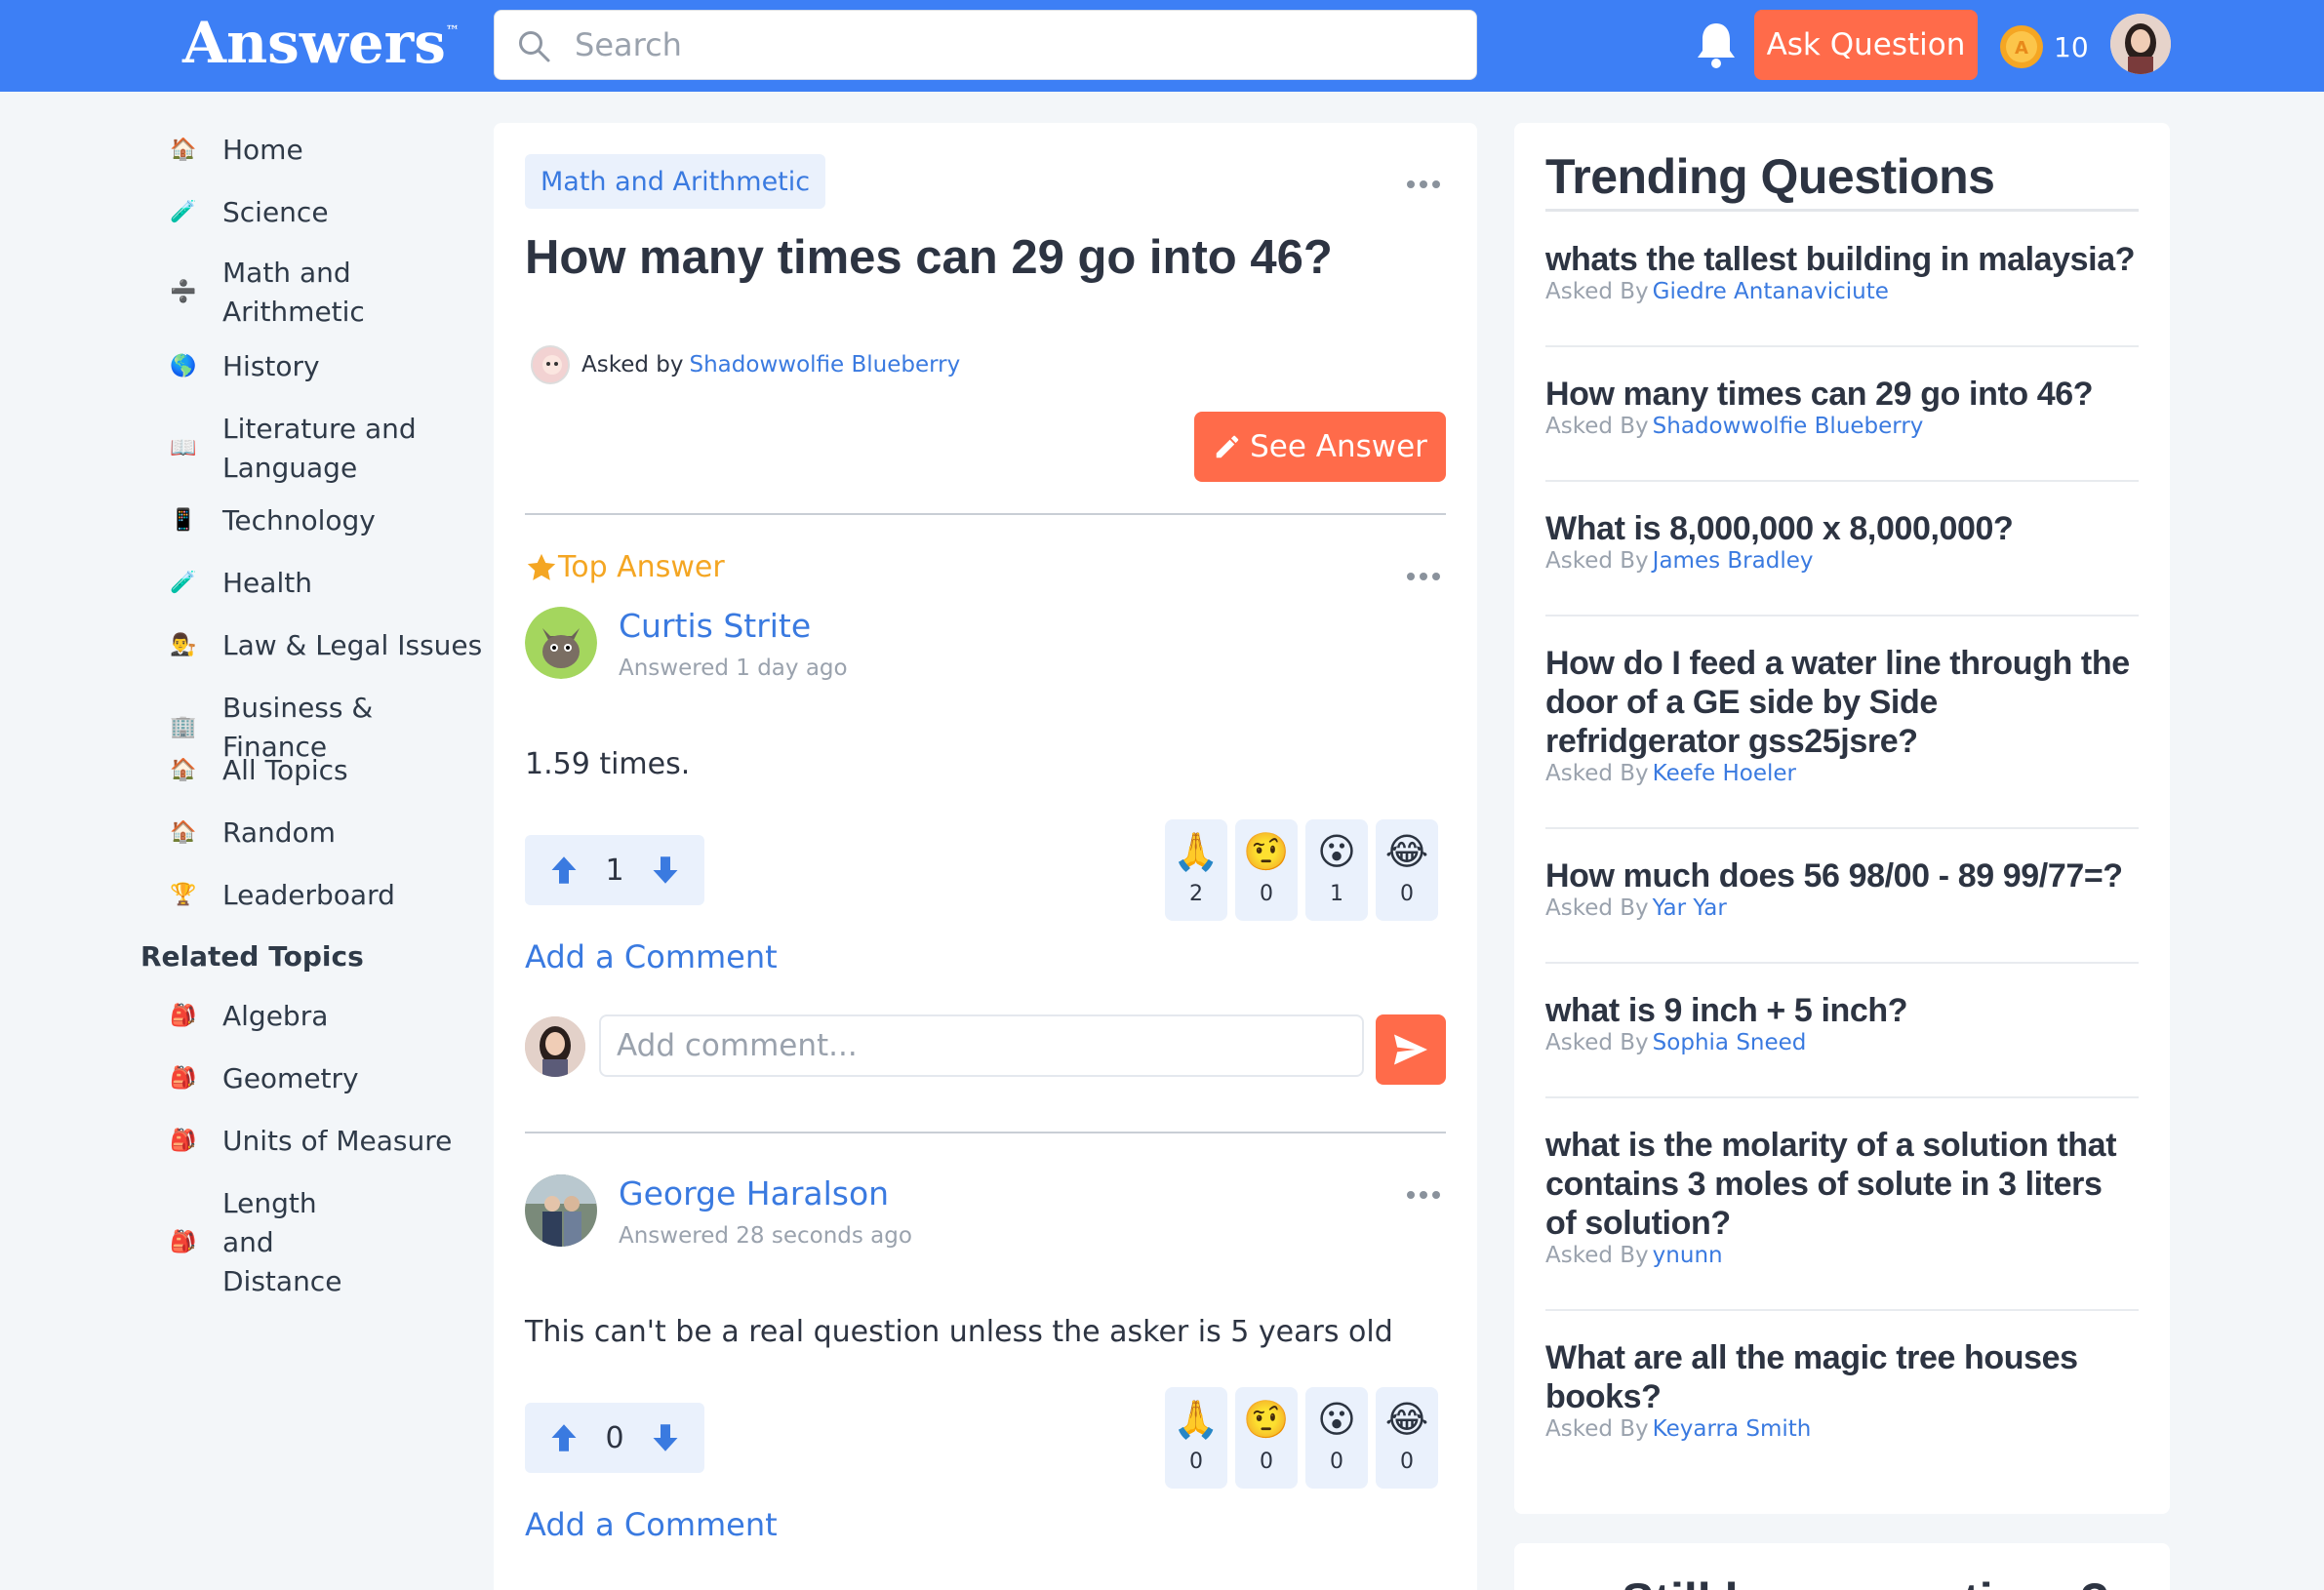 The image size is (2324, 1590). Describe the element at coordinates (754, 1193) in the screenshot. I see `answerer-name: George Haralson` at that location.